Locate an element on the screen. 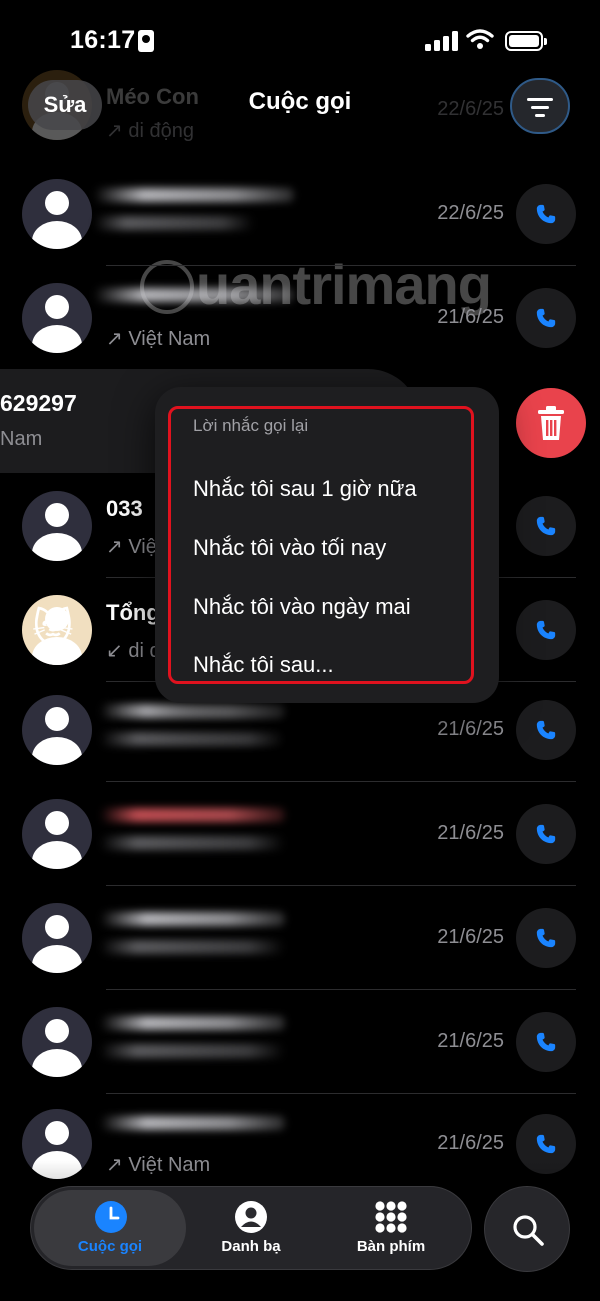  menu-item-remind-1-hour: Nhắc tôi sau 1 giờ nữa is located at coordinates (305, 489).